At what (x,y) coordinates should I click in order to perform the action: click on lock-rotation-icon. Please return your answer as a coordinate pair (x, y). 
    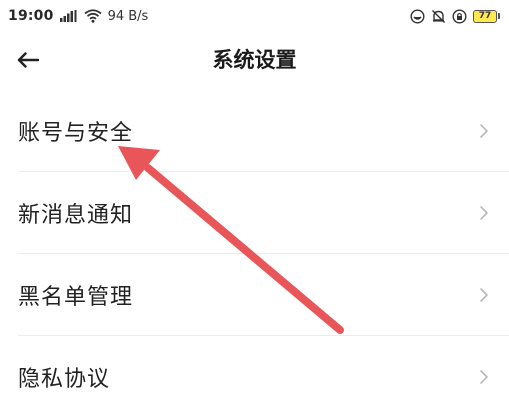
    Looking at the image, I should click on (459, 16).